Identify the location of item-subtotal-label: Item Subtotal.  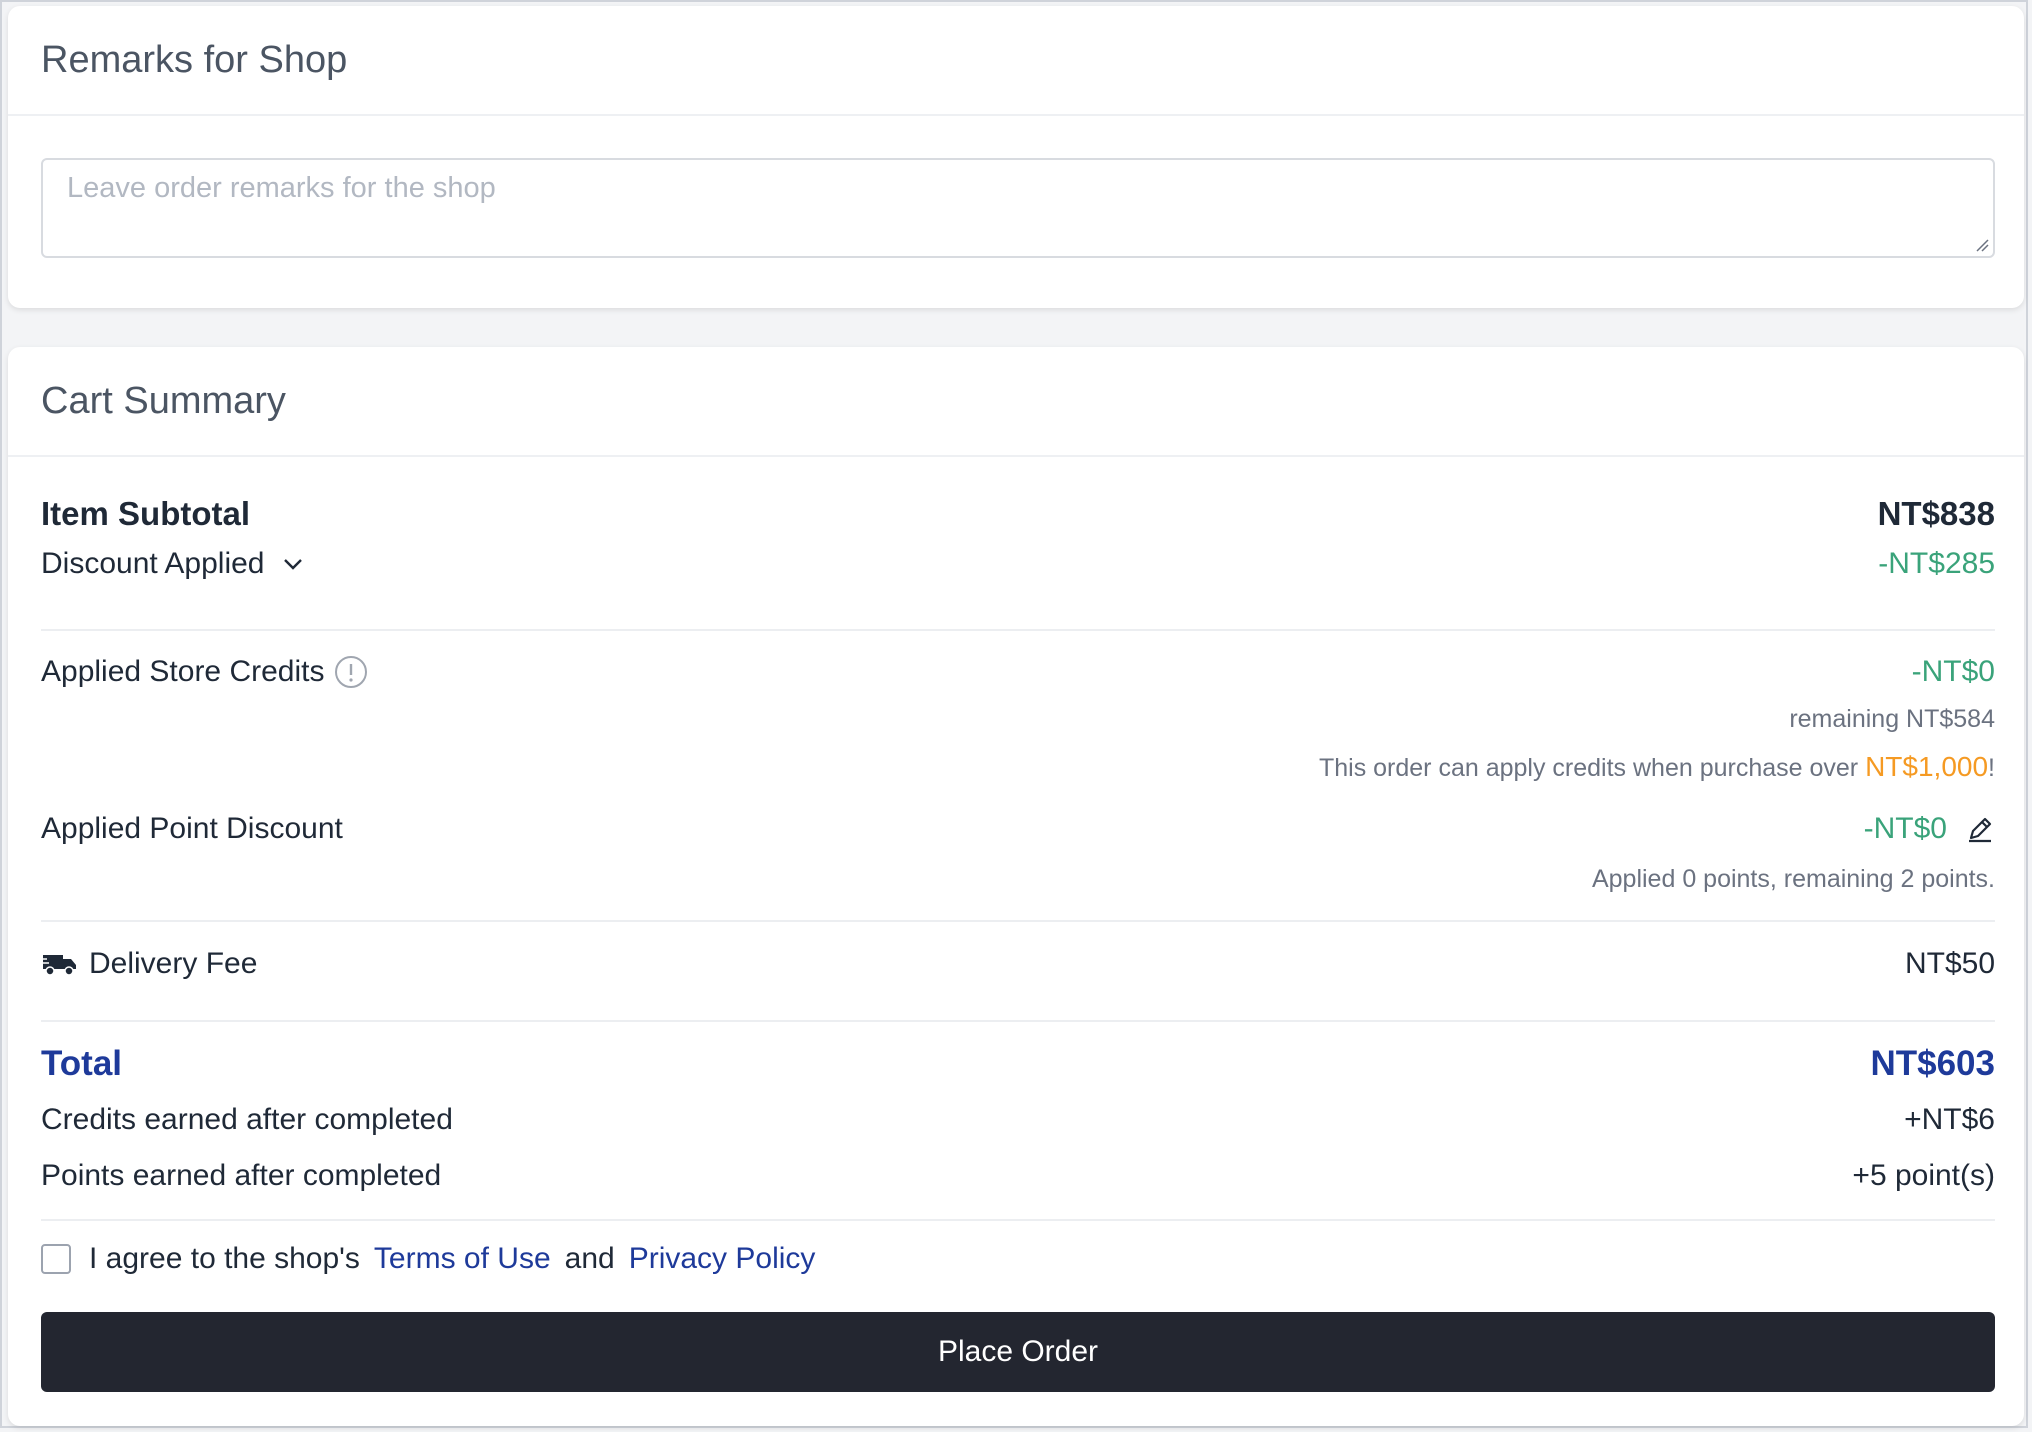
(146, 513).